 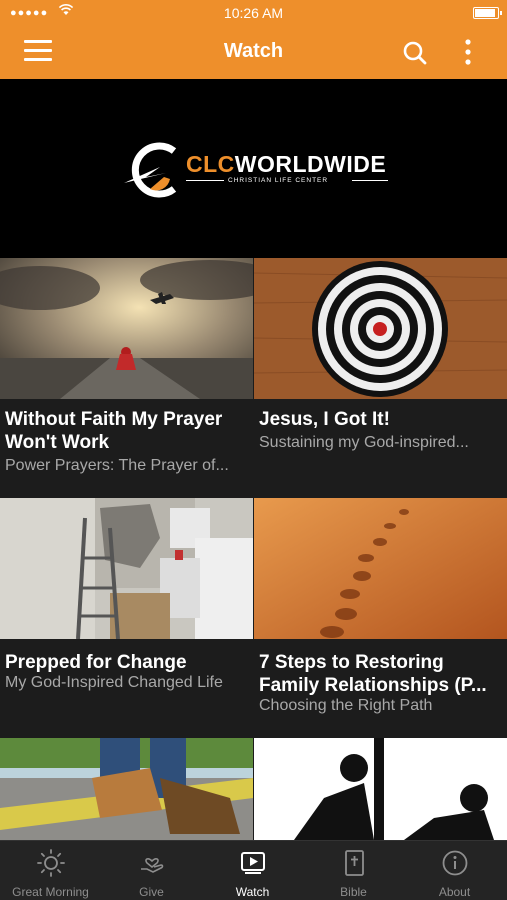 What do you see at coordinates (415, 53) in the screenshot?
I see `search-icon` at bounding box center [415, 53].